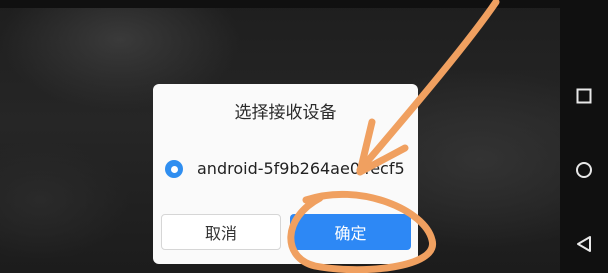 This screenshot has height=273, width=608. What do you see at coordinates (361, 231) in the screenshot?
I see `annotation-circle` at bounding box center [361, 231].